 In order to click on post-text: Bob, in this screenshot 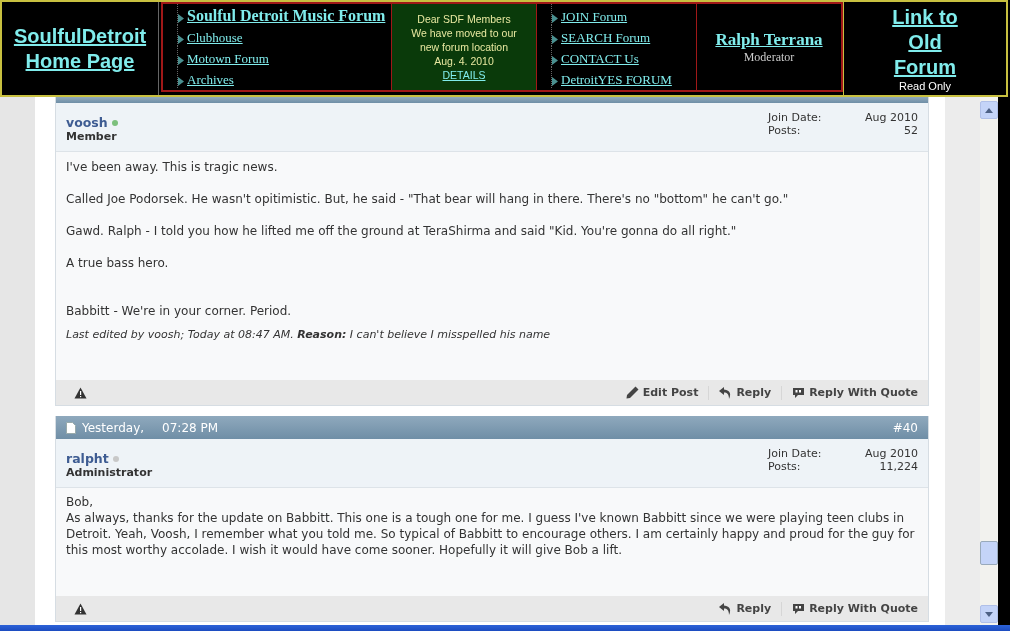, I will do `click(80, 502)`.